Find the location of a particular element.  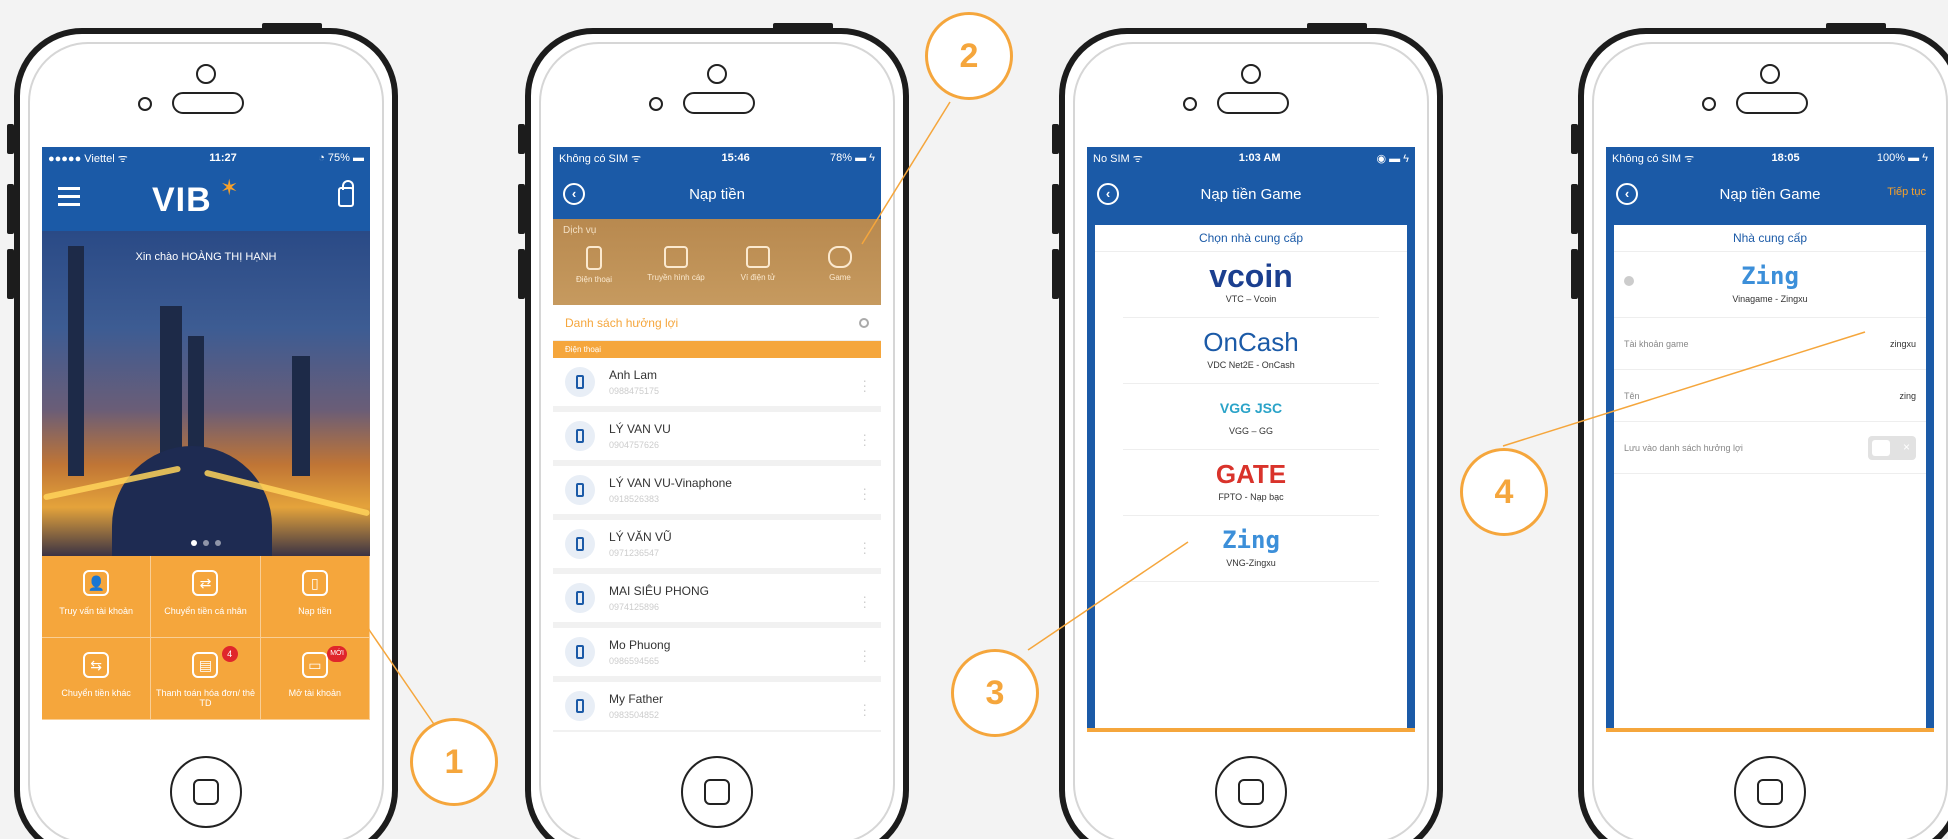

callout-2: 2 is located at coordinates (969, 56).